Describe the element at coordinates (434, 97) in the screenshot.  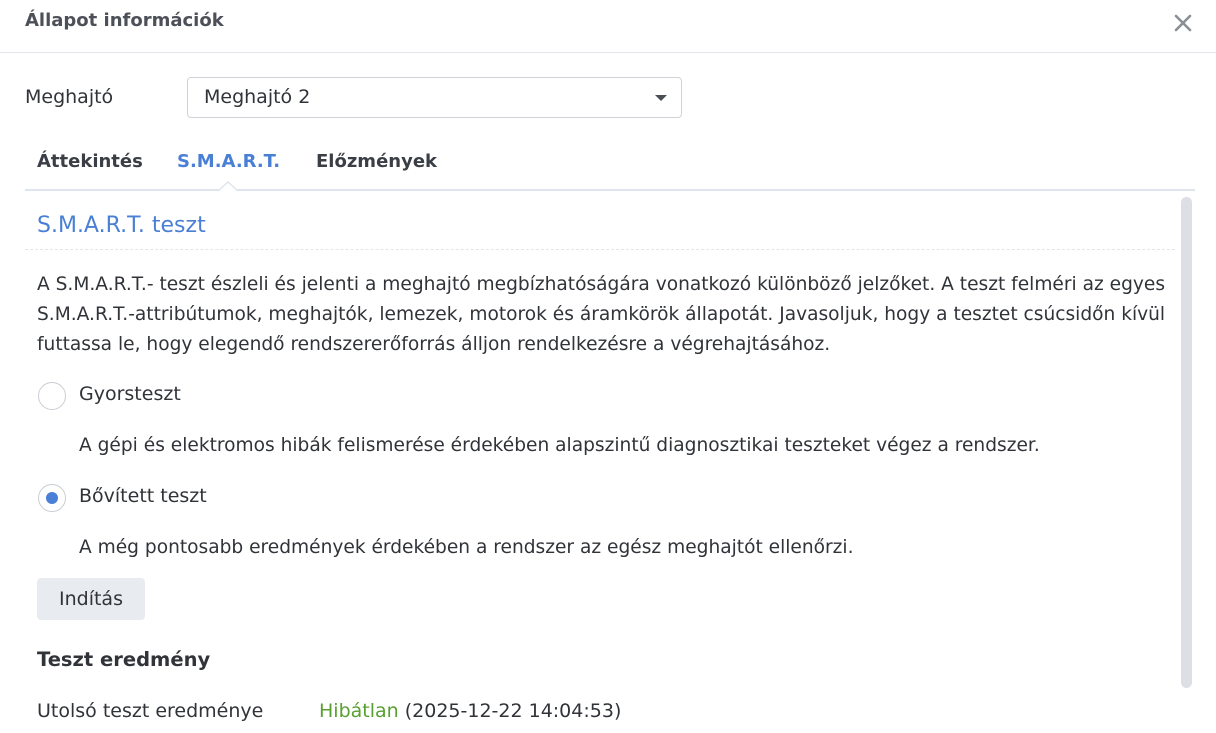
I see `drive-select: Meghajtó 2` at that location.